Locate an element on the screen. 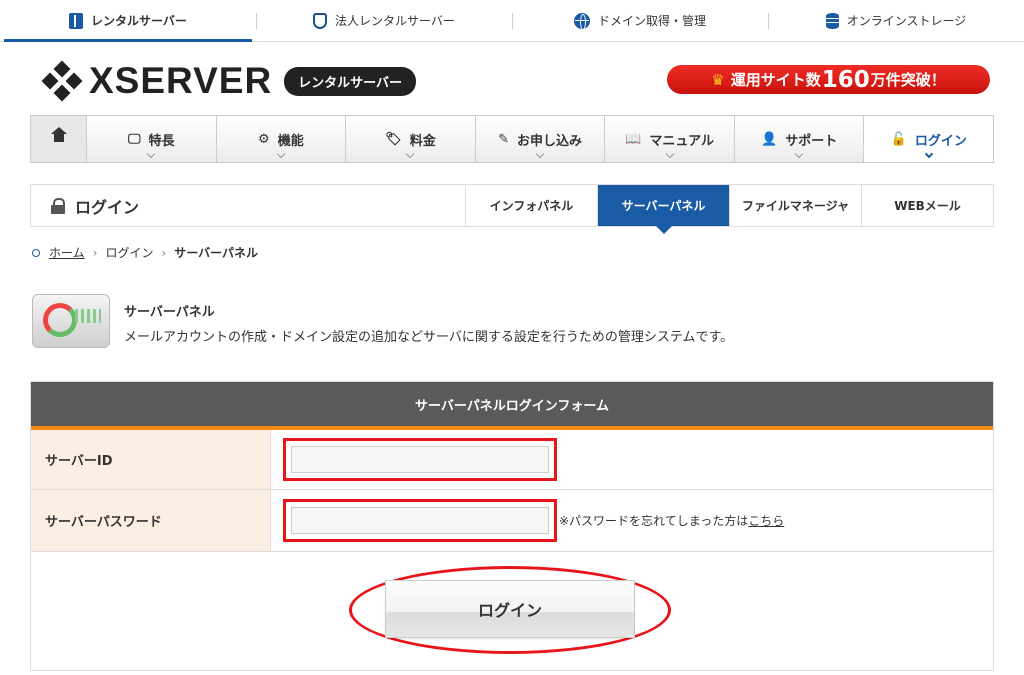 This screenshot has height=675, width=1024. tab-server-panel: サーバーパネル is located at coordinates (663, 209).